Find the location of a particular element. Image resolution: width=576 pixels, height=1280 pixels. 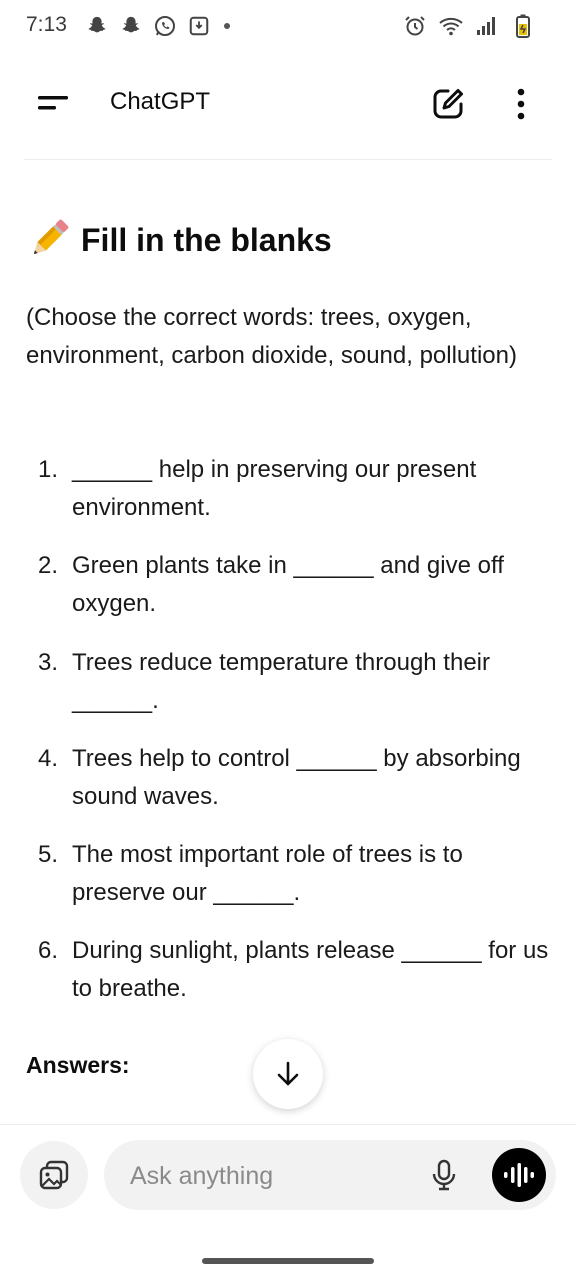

microphone-button is located at coordinates (444, 1175).